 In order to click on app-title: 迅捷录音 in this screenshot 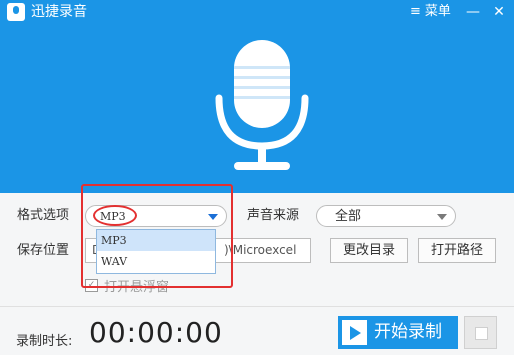, I will do `click(59, 12)`.